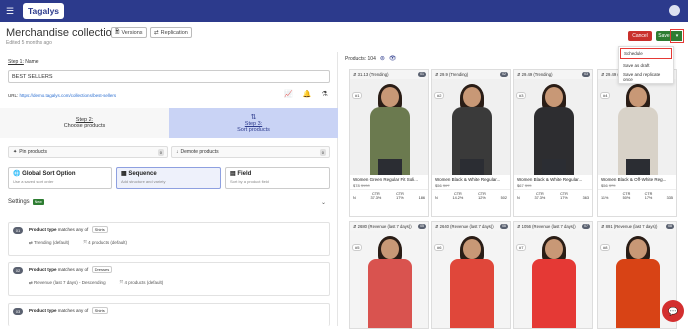  Describe the element at coordinates (521, 247) in the screenshot. I see `rank-badge: #7` at that location.